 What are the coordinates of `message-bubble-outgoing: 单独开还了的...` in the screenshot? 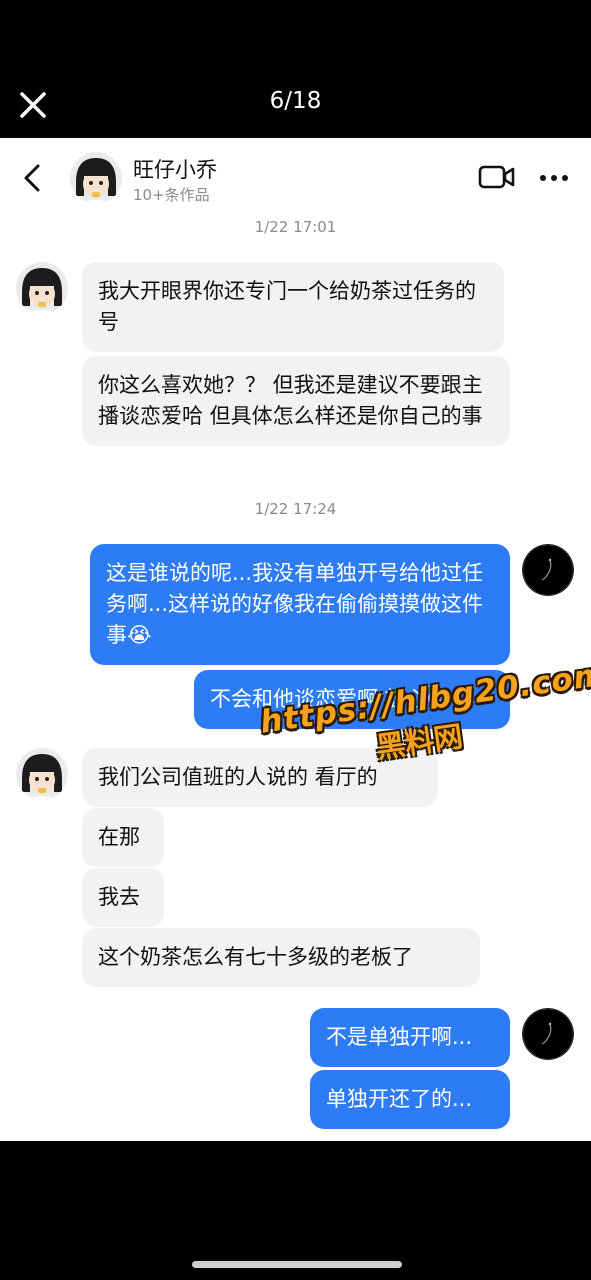 It's located at (410, 1099).